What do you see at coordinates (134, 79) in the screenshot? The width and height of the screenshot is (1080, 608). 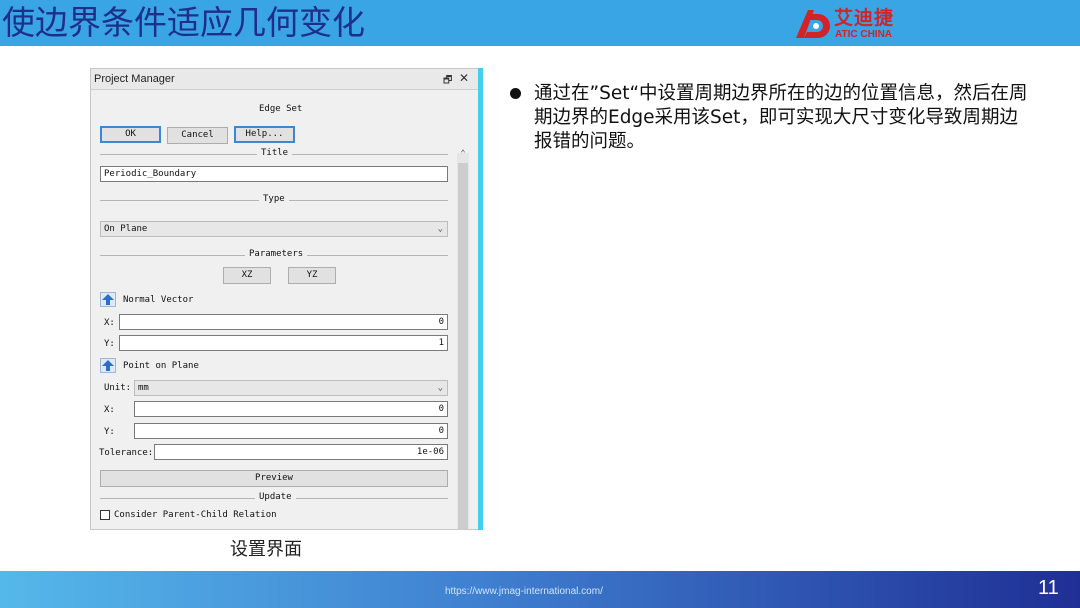 I see `panel-title: Project Manager` at bounding box center [134, 79].